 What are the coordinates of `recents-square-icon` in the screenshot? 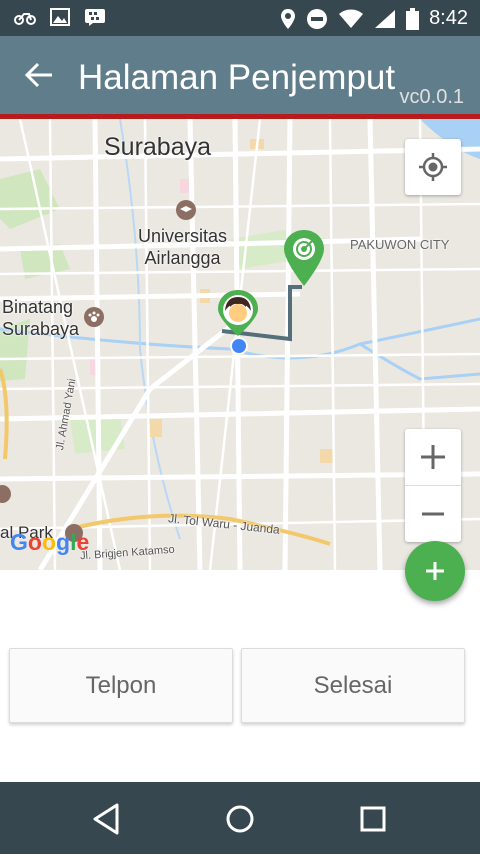 It's located at (373, 819).